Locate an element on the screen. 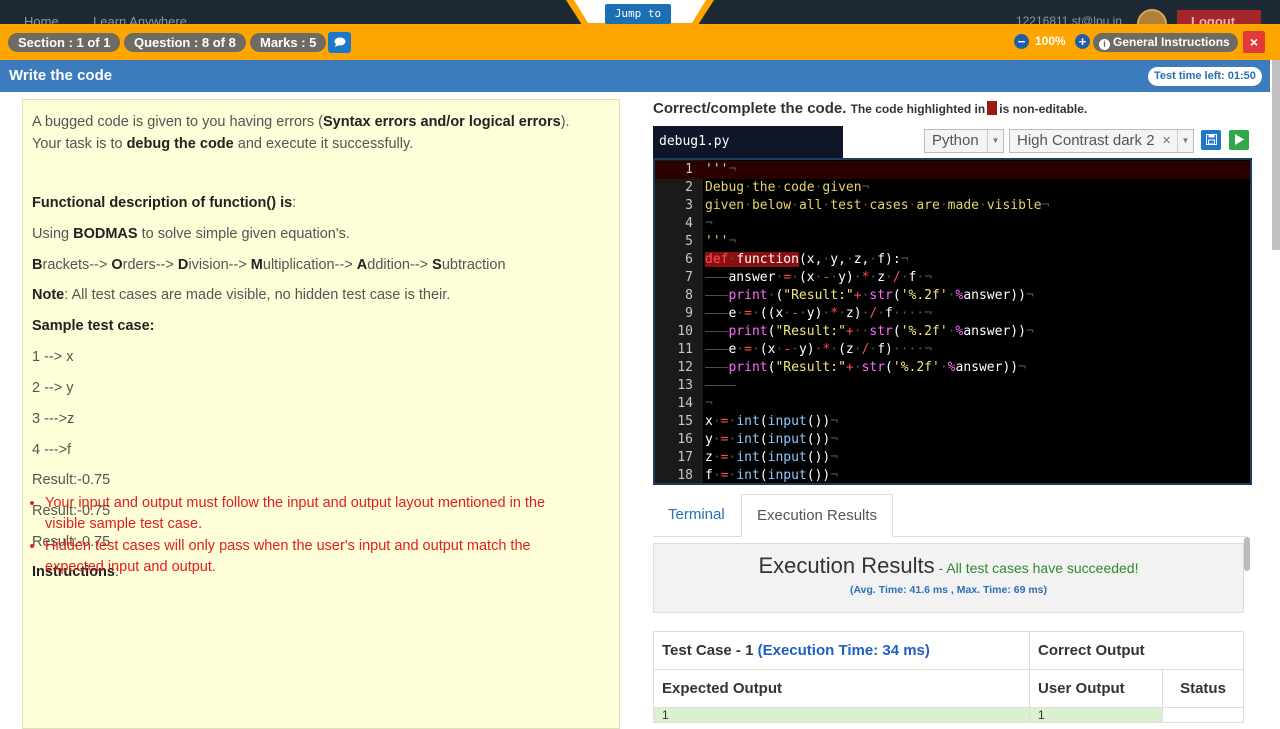 The image size is (1280, 729). line-number: 10 is located at coordinates (685, 331).